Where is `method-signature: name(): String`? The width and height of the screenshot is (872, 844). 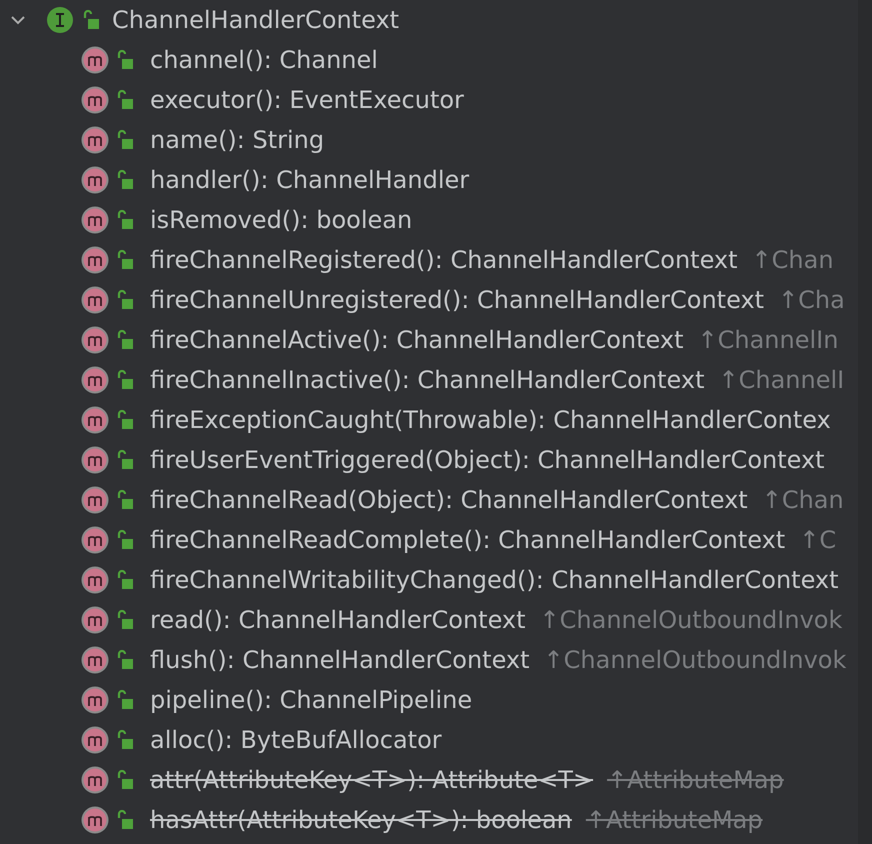 method-signature: name(): String is located at coordinates (237, 140).